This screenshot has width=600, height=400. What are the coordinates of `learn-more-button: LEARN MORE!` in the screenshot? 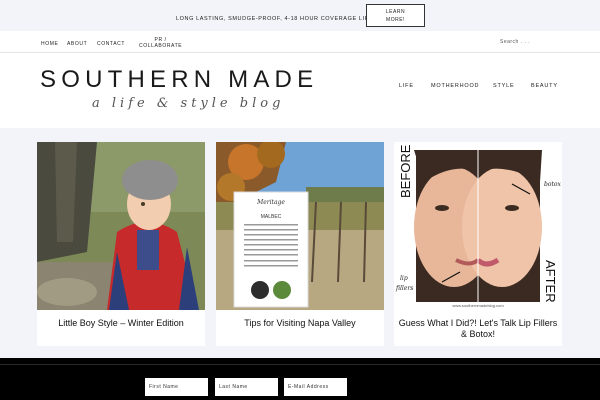 It's located at (395, 15).